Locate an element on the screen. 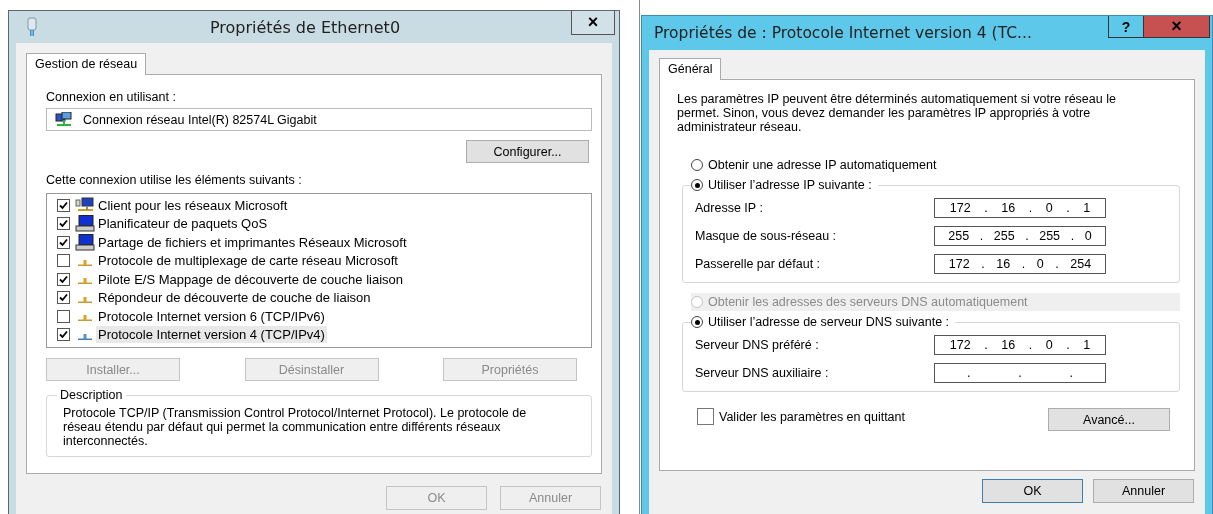 The image size is (1213, 514). help-button: ? is located at coordinates (1126, 27).